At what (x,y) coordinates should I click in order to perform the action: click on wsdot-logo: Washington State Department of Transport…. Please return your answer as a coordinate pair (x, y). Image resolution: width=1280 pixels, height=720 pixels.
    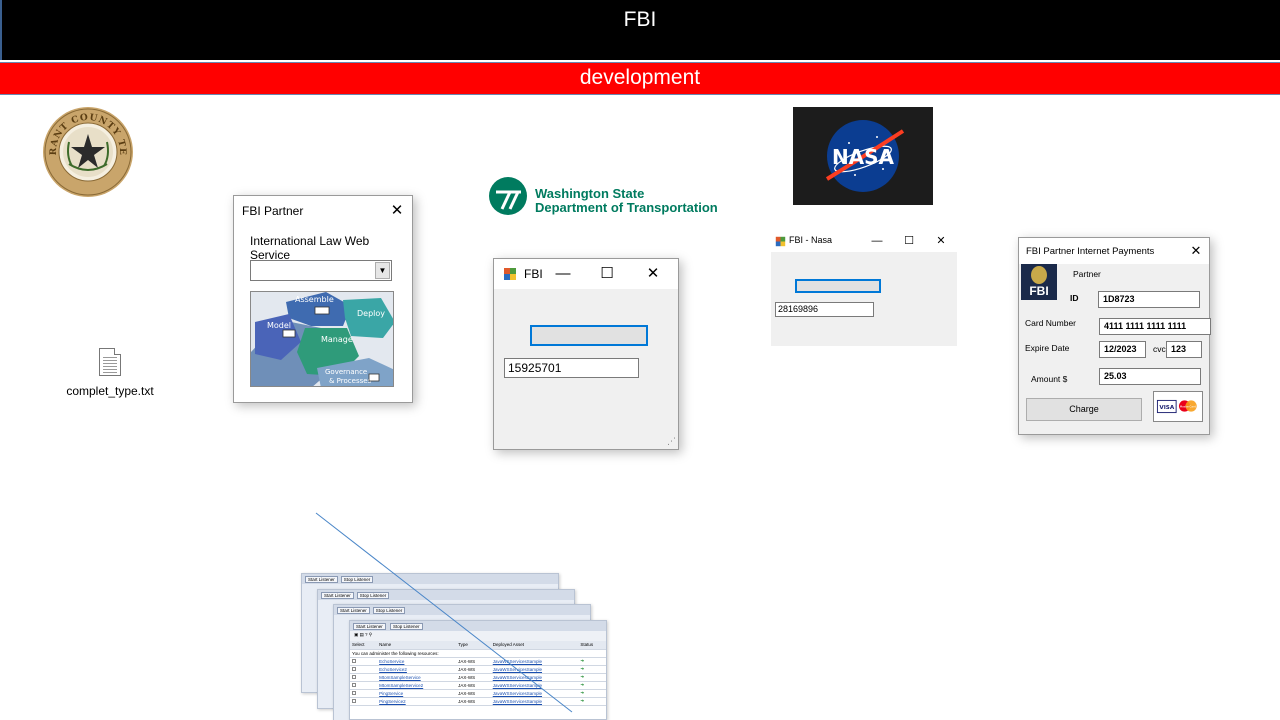
    Looking at the image, I should click on (610, 196).